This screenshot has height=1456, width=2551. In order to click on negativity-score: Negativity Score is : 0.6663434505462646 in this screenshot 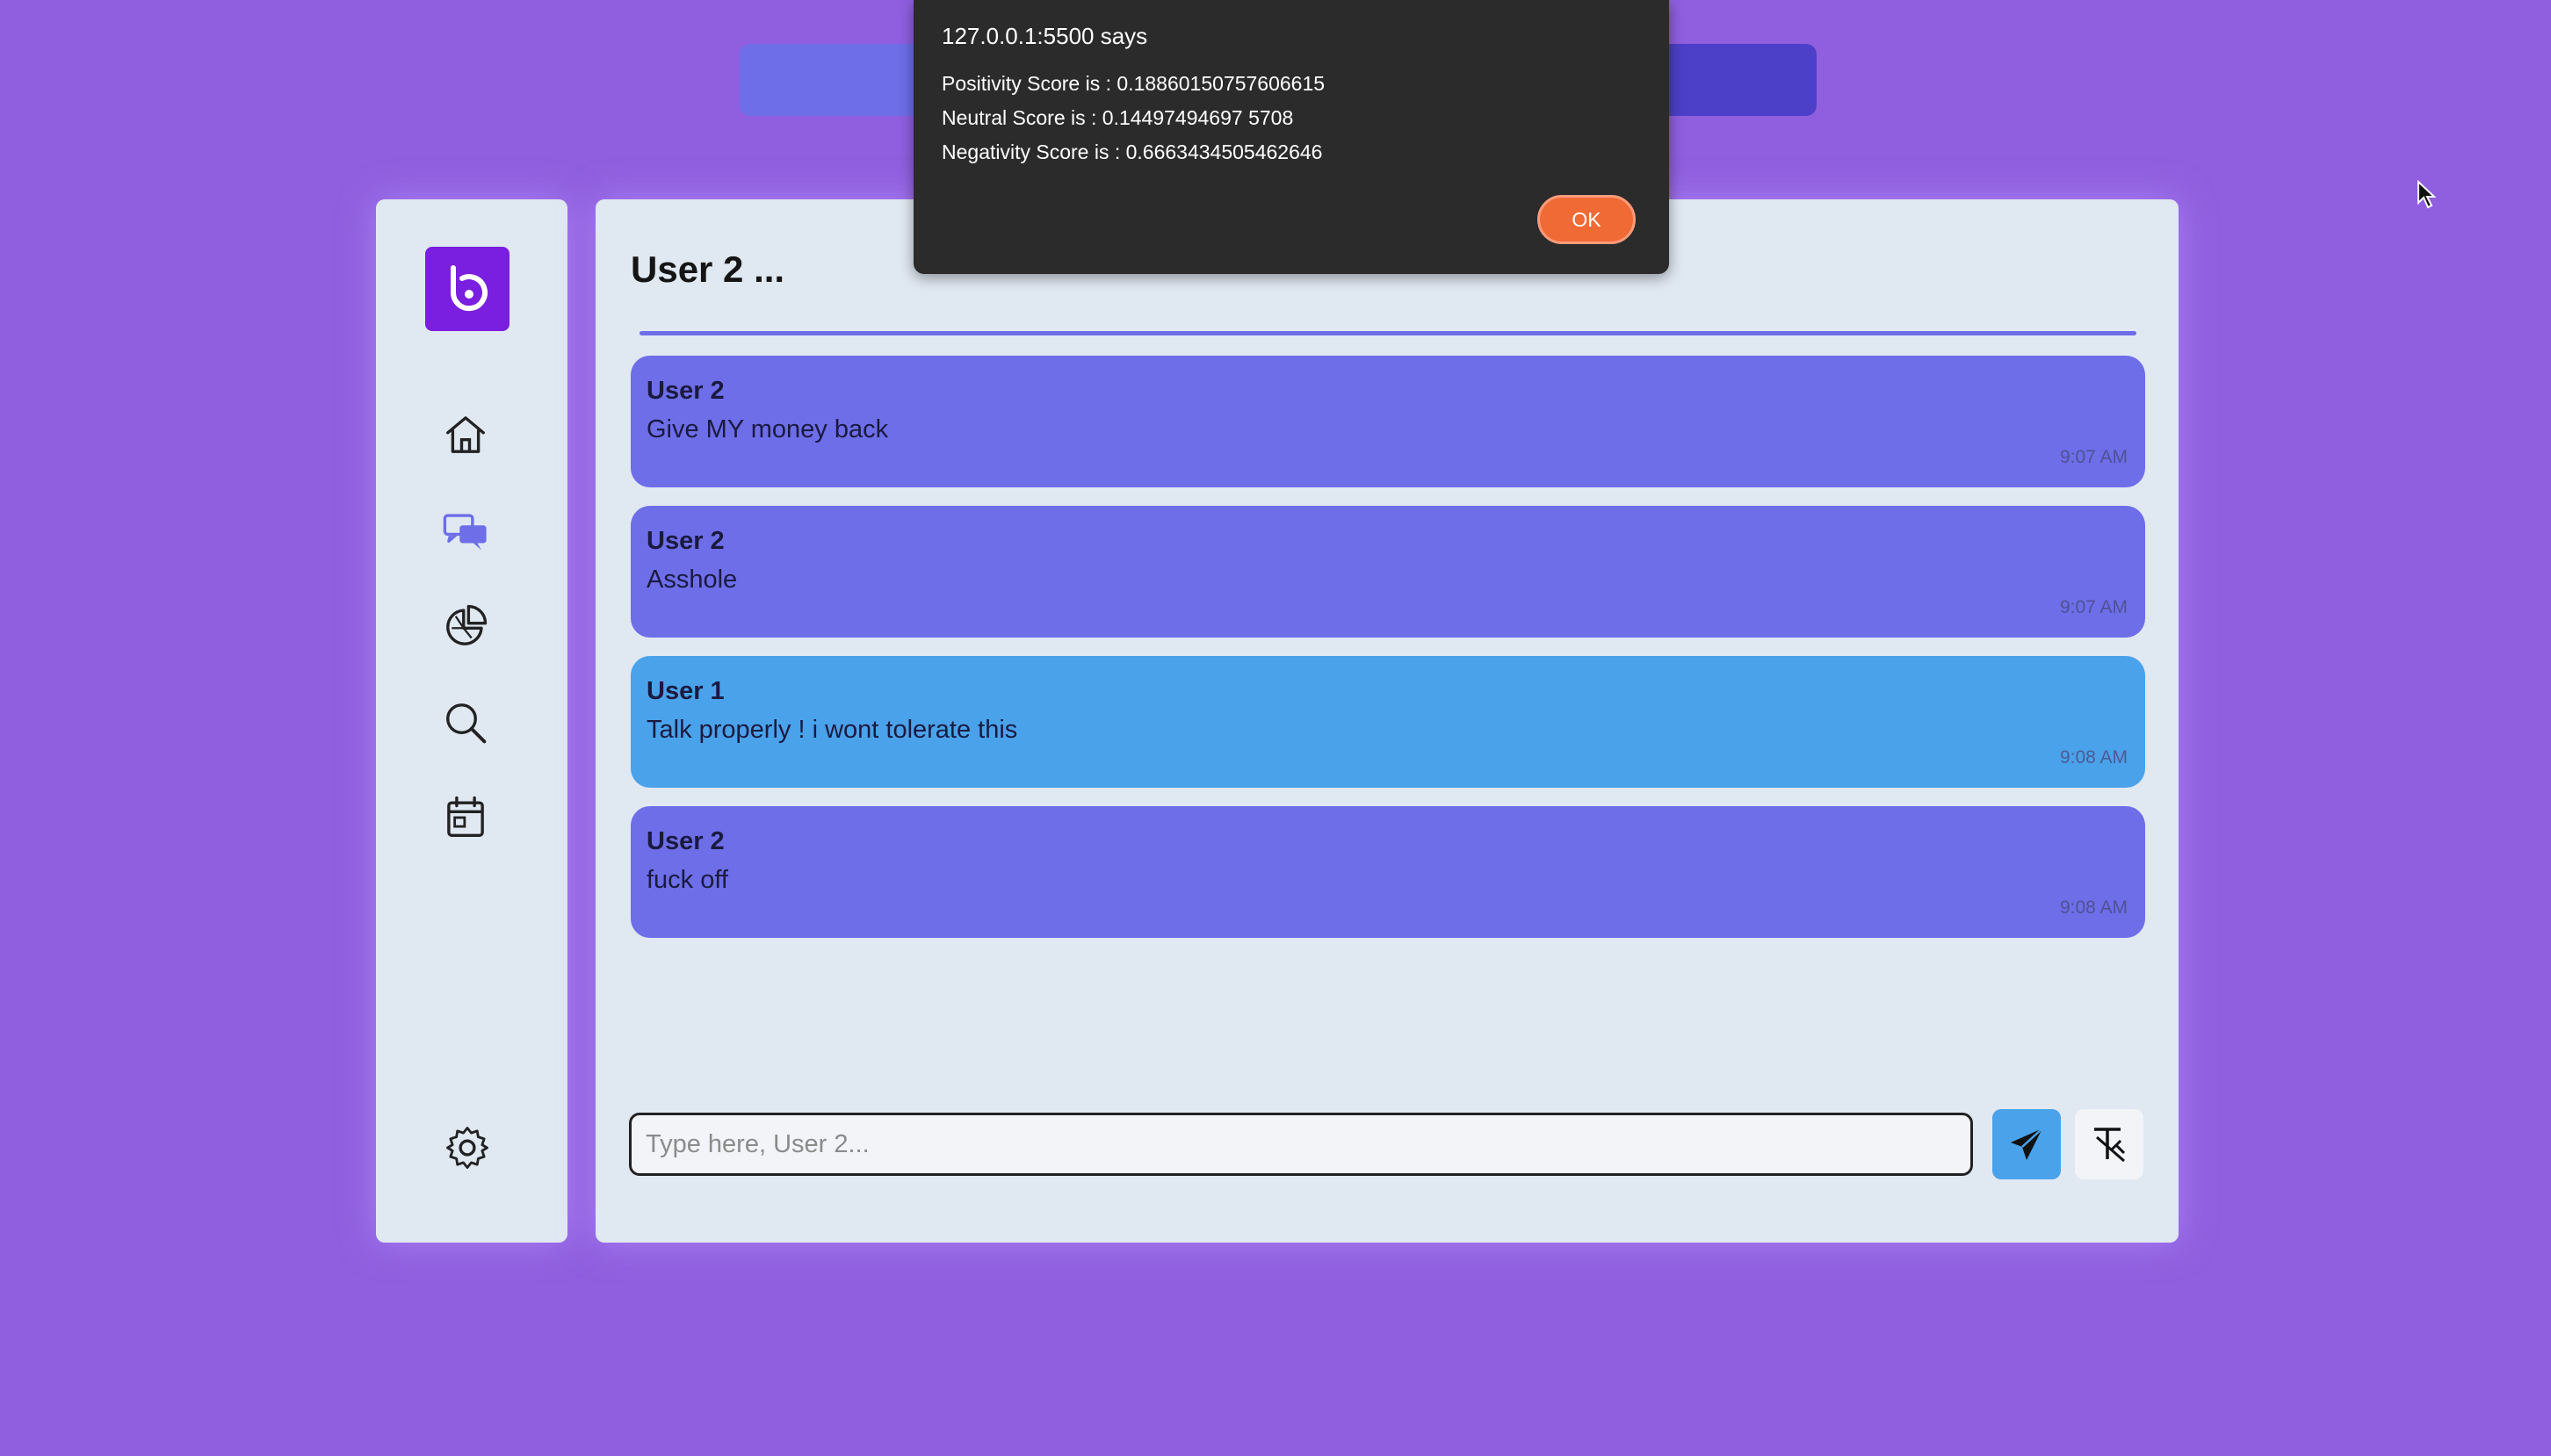, I will do `click(1132, 152)`.